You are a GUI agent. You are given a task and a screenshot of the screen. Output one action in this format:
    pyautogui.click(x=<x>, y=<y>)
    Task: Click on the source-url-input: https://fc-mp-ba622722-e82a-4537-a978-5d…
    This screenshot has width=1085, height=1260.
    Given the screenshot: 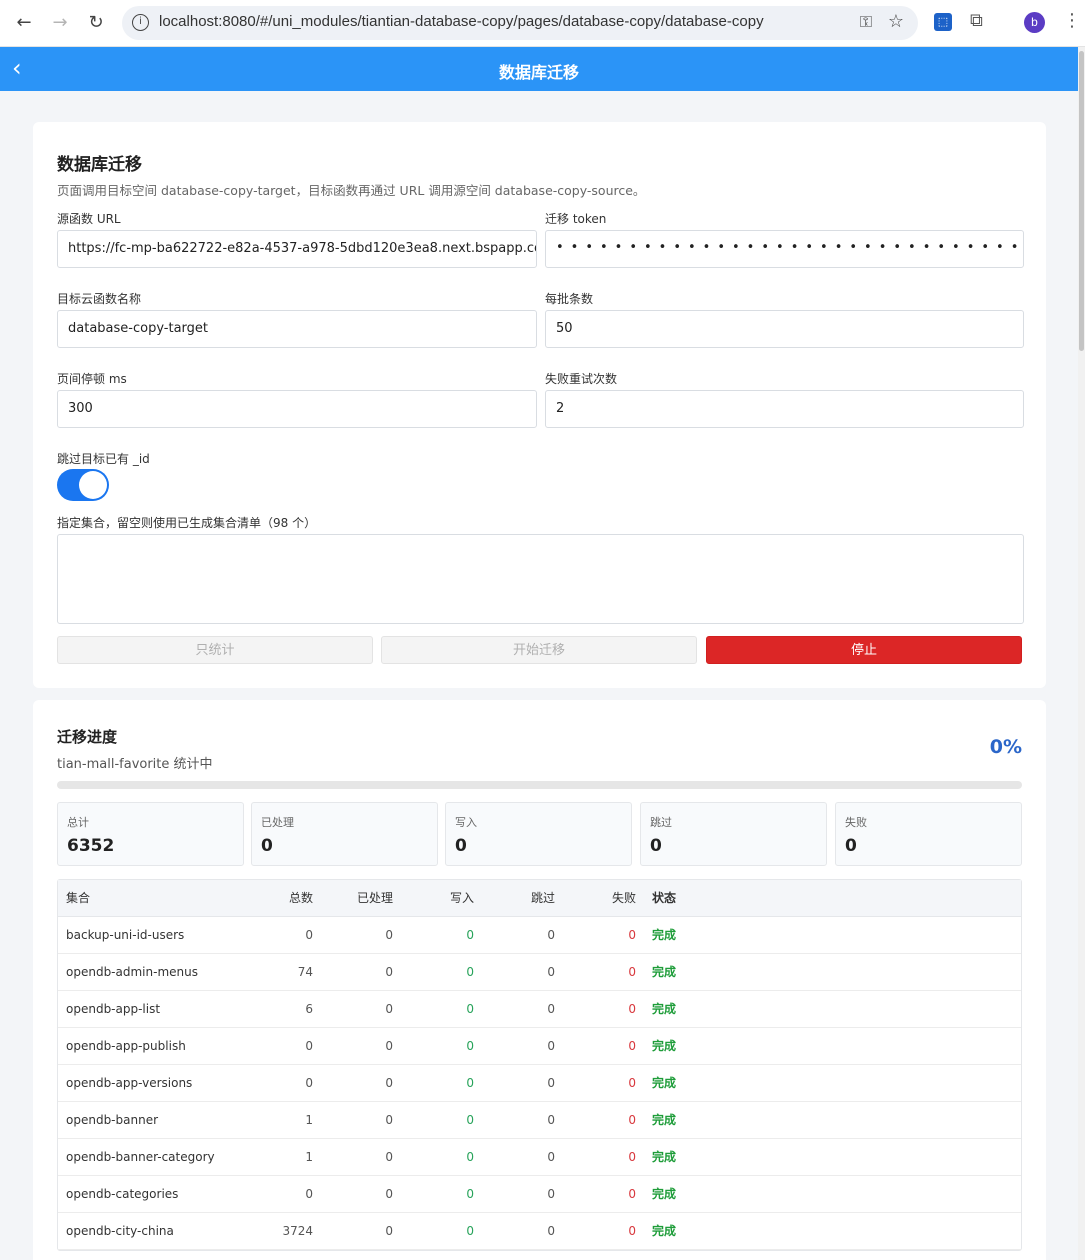 What is the action you would take?
    pyautogui.click(x=297, y=249)
    